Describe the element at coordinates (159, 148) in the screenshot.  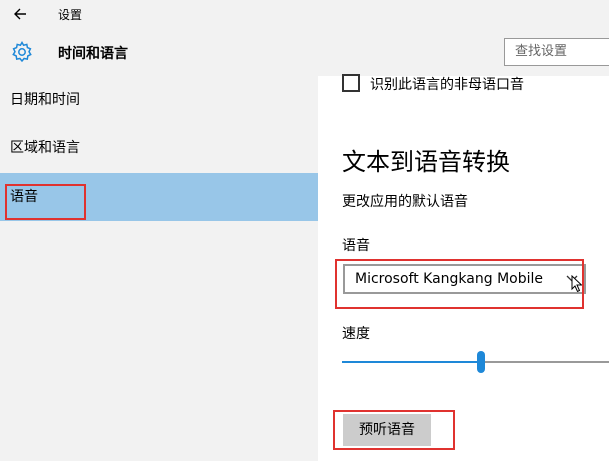
I see `sidebar-item-region-language: 区域和语言` at that location.